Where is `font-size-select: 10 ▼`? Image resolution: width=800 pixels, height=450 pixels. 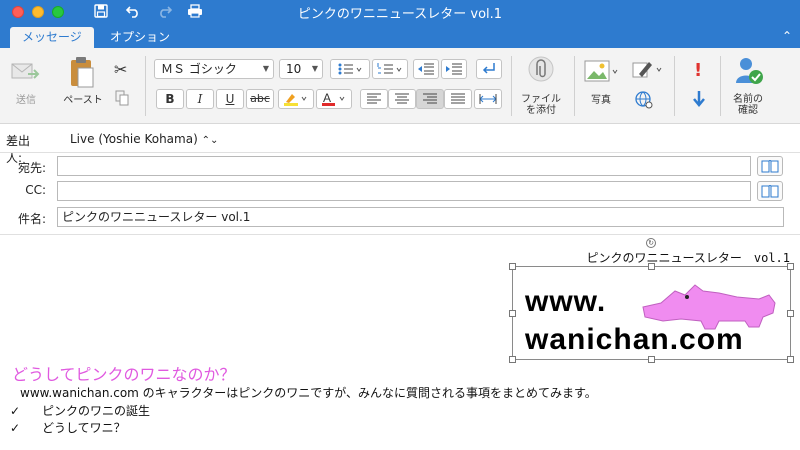 font-size-select: 10 ▼ is located at coordinates (301, 69).